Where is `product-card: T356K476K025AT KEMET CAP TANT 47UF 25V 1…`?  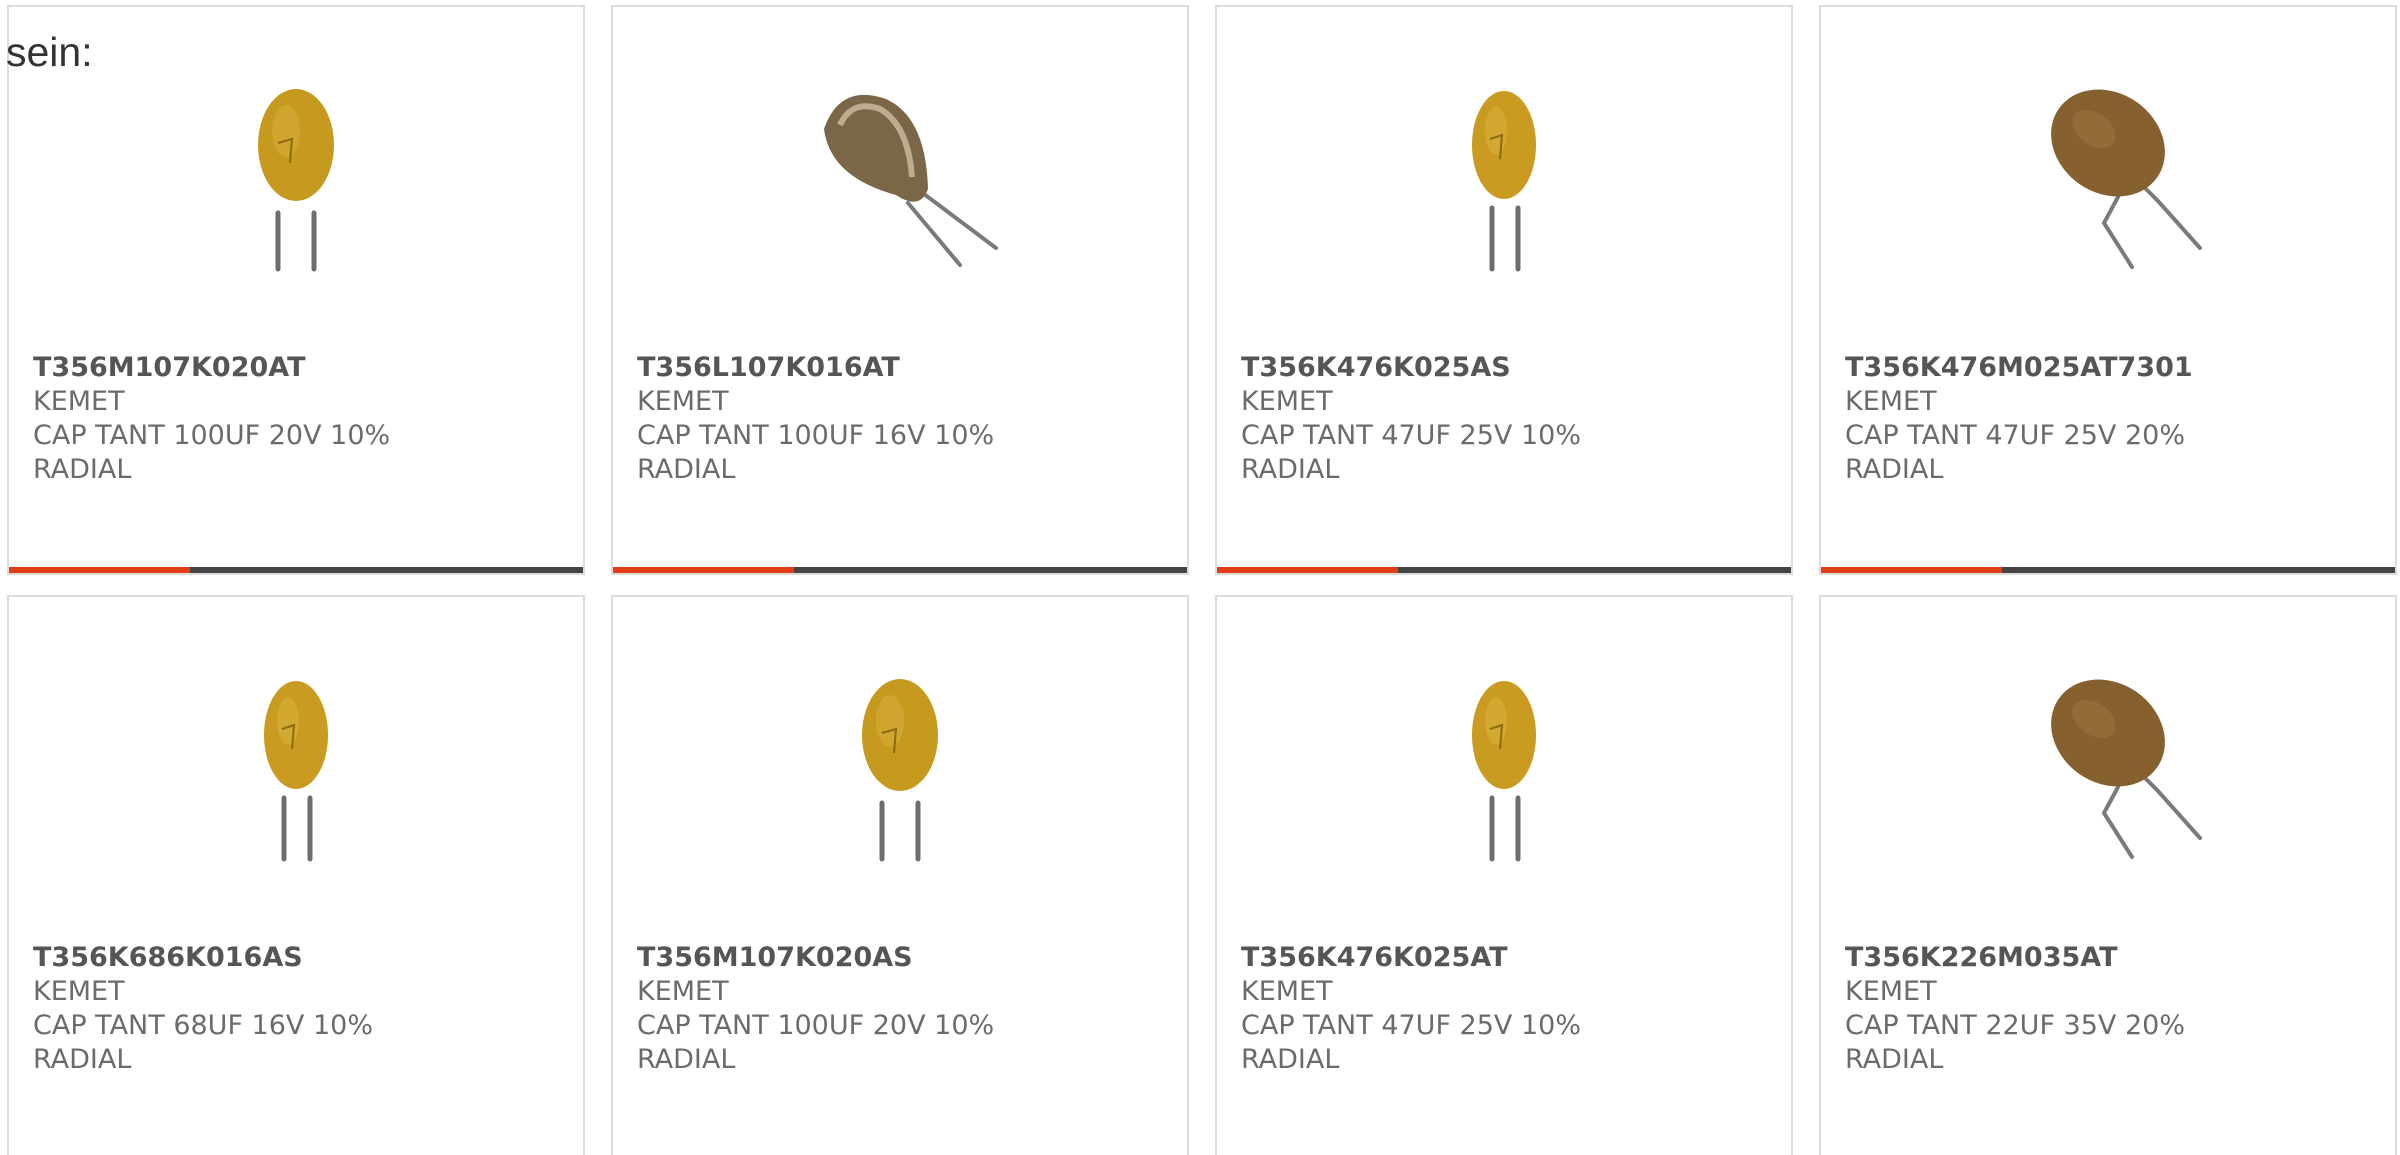
product-card: T356K476K025AT KEMET CAP TANT 47UF 25V 1… is located at coordinates (1504, 875).